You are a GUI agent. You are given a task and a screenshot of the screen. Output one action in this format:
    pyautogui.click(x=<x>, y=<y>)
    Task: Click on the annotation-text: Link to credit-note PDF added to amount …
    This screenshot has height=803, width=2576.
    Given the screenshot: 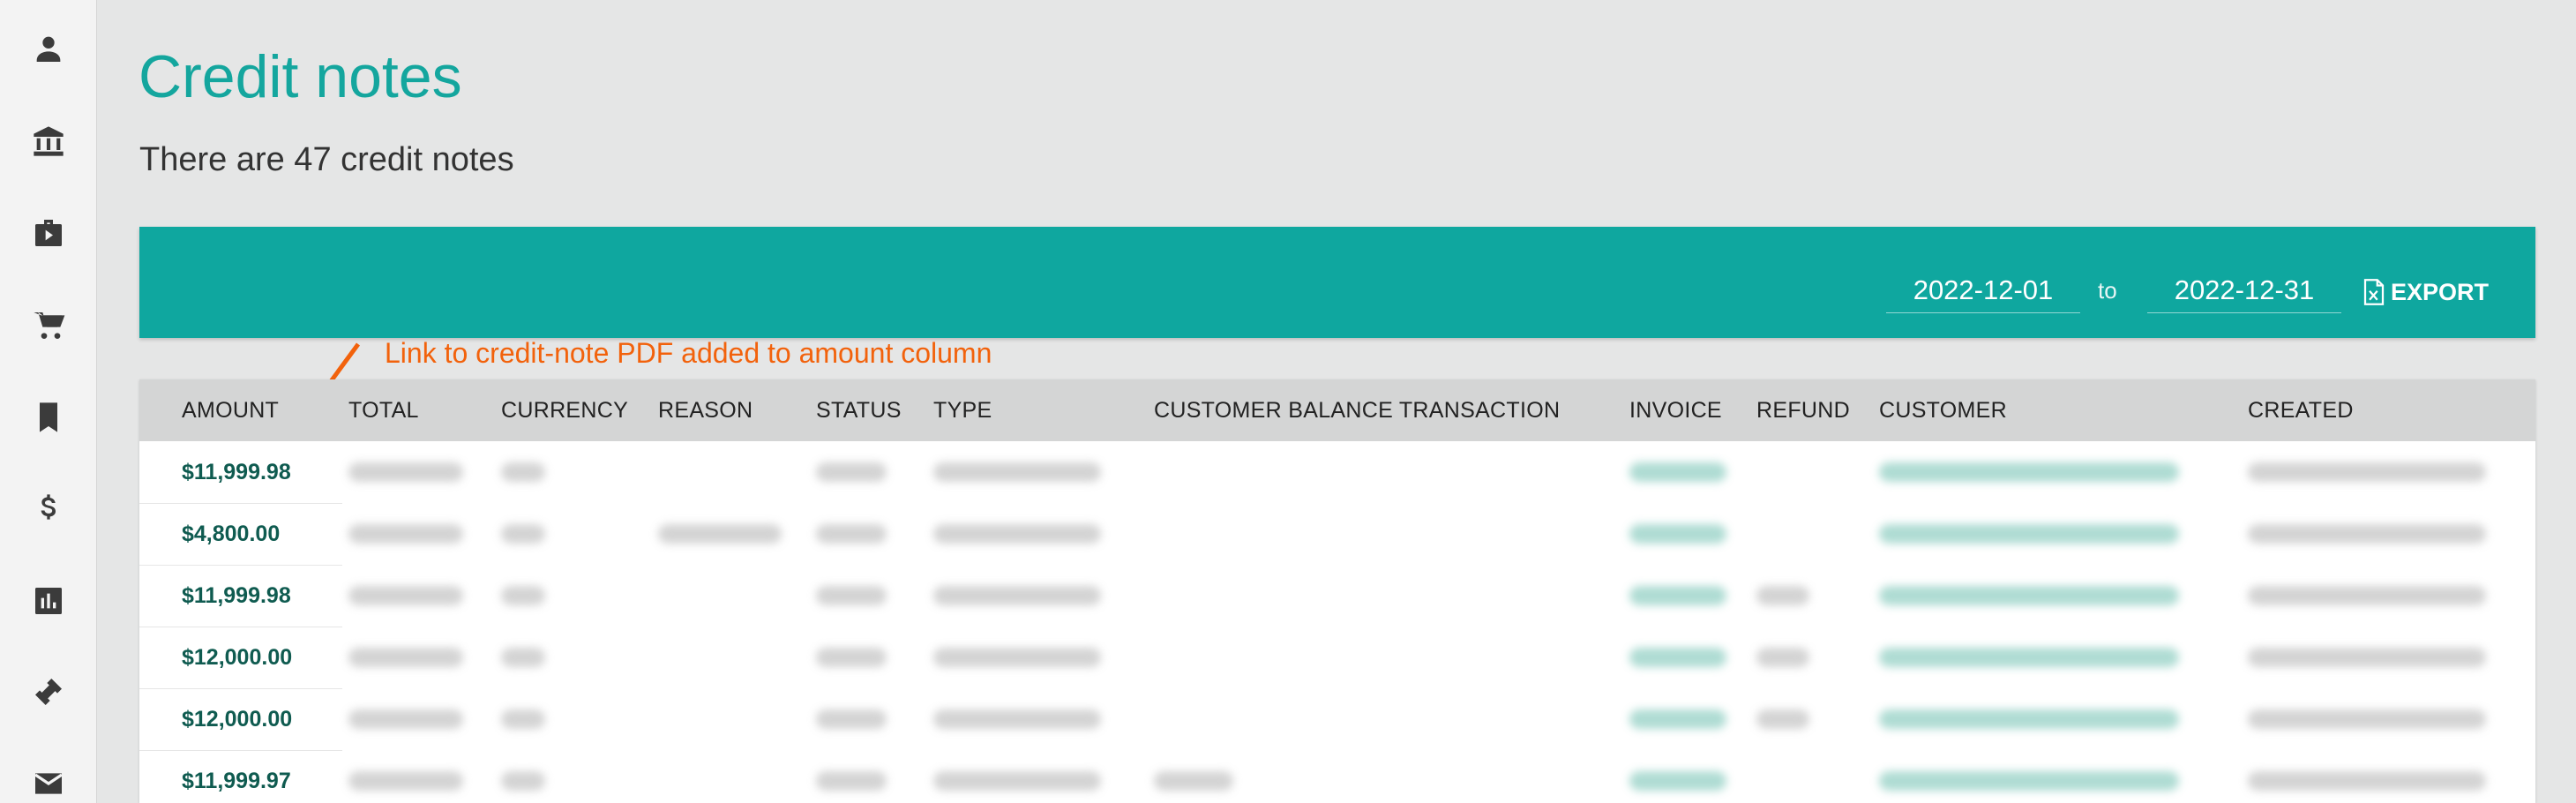 What is the action you would take?
    pyautogui.click(x=689, y=353)
    